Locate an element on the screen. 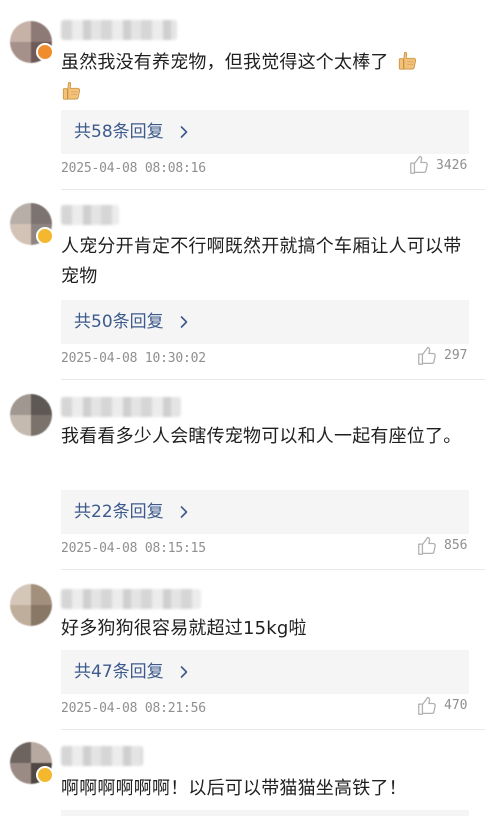 This screenshot has height=816, width=485. comment-item: 啊啊啊啊啊啊！以后可以带猫猫坐高铁了！ is located at coordinates (242, 773).